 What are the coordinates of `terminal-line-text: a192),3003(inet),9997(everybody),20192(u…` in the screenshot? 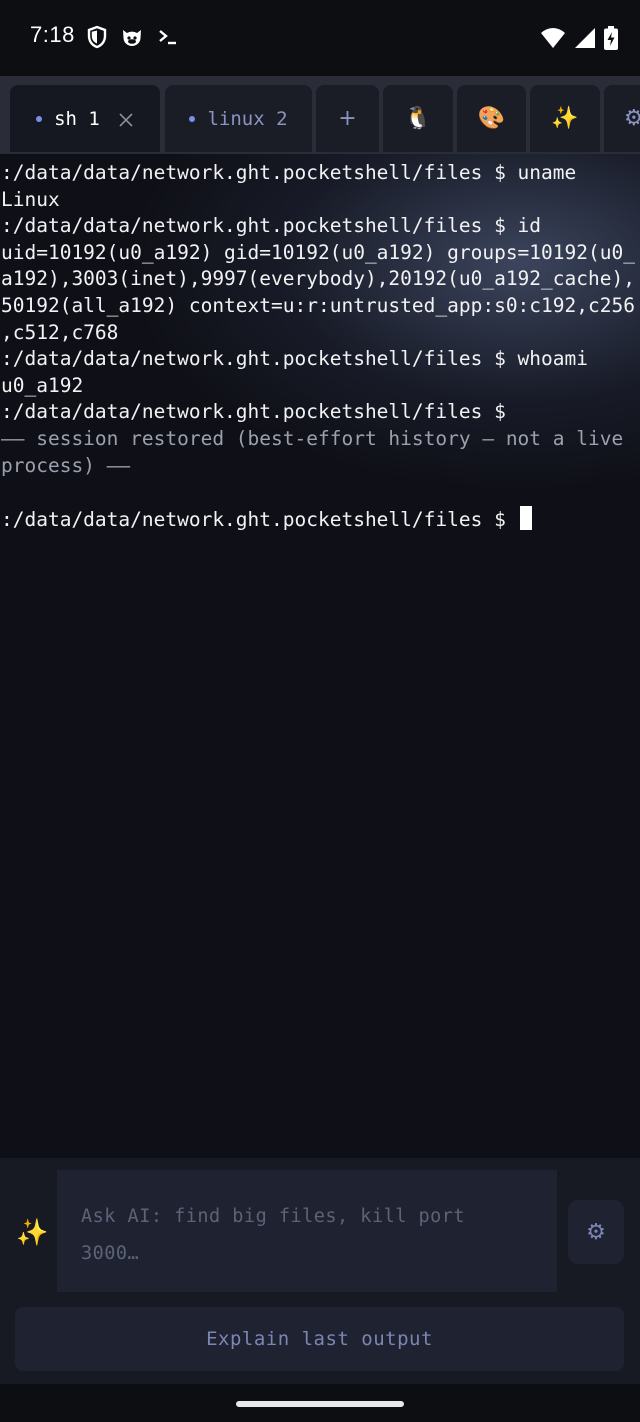 It's located at (318, 279).